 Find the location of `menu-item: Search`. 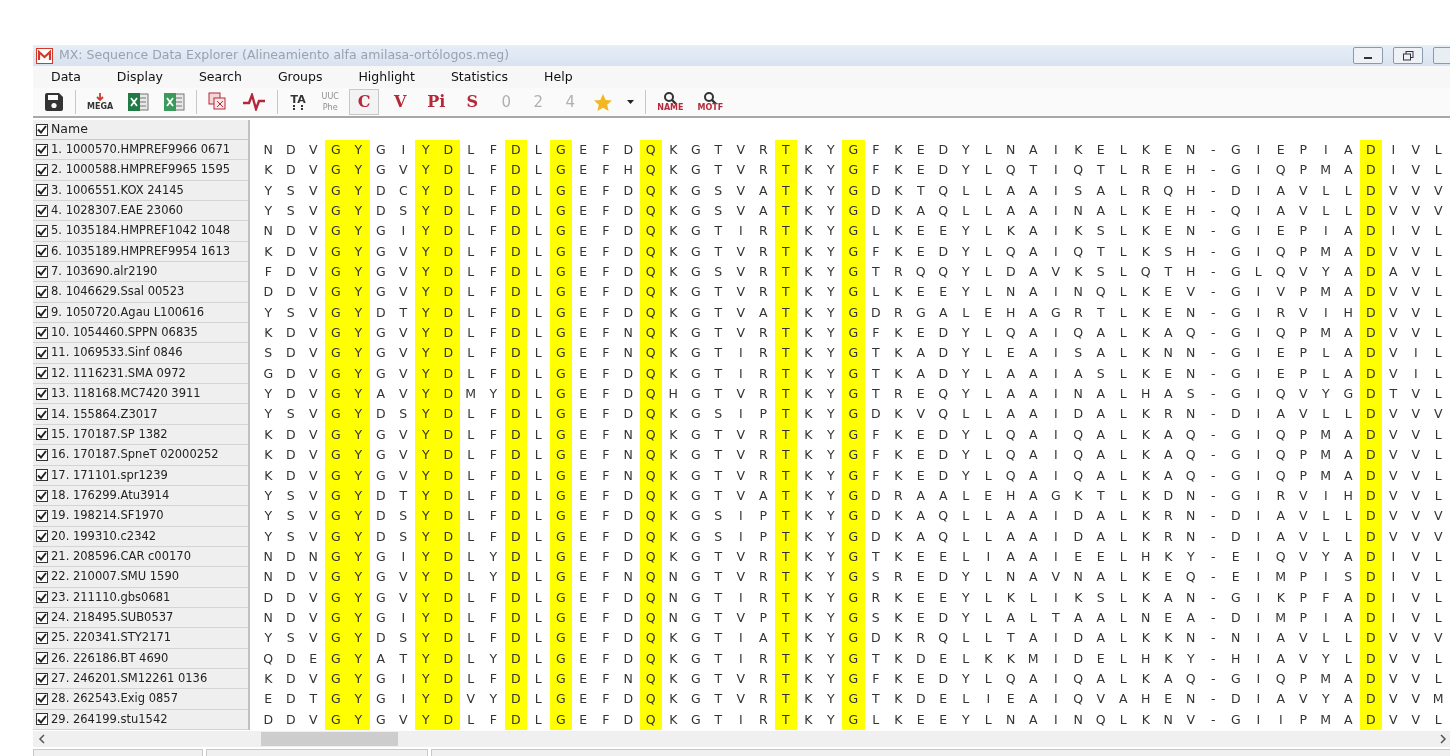

menu-item: Search is located at coordinates (220, 77).